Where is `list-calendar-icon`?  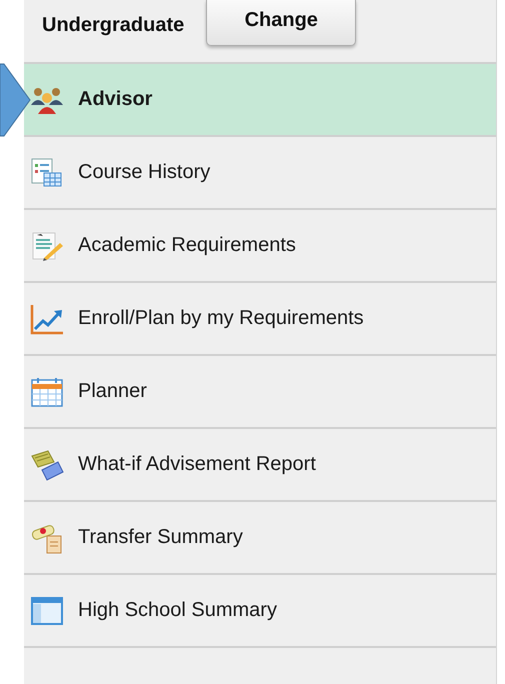 list-calendar-icon is located at coordinates (47, 173).